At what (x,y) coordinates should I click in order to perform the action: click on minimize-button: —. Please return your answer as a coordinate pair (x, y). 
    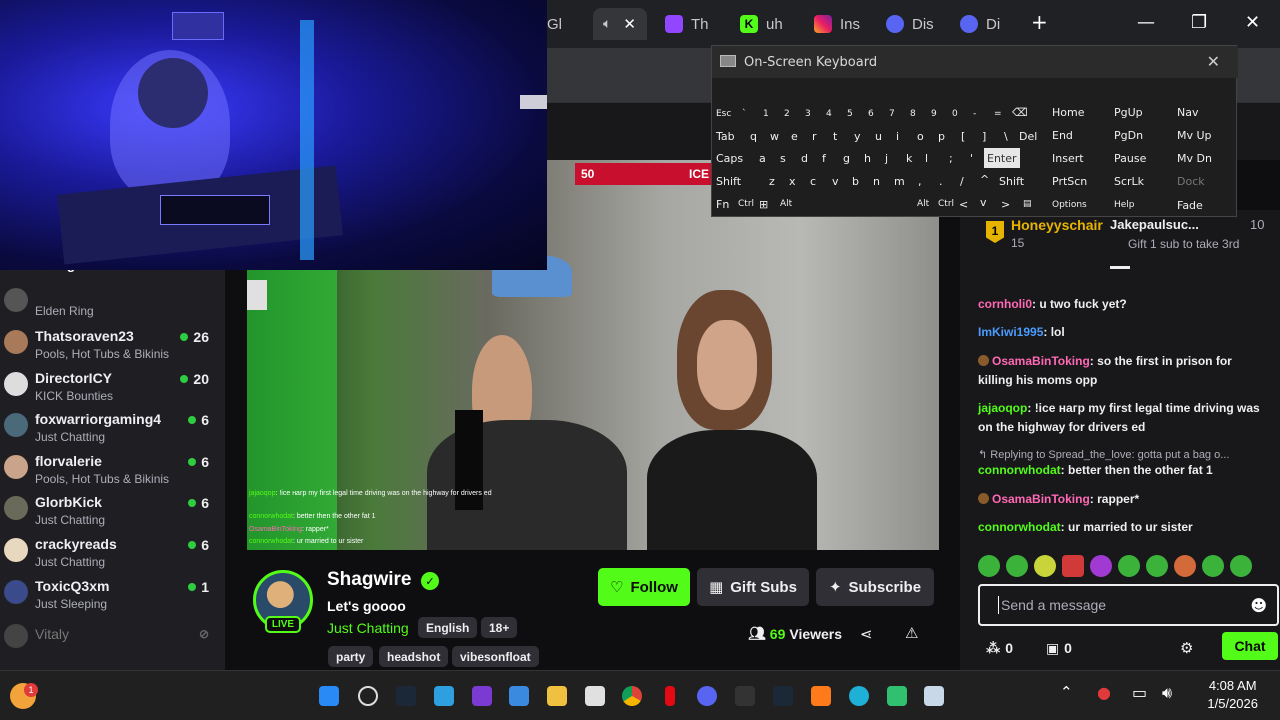
    Looking at the image, I should click on (1146, 22).